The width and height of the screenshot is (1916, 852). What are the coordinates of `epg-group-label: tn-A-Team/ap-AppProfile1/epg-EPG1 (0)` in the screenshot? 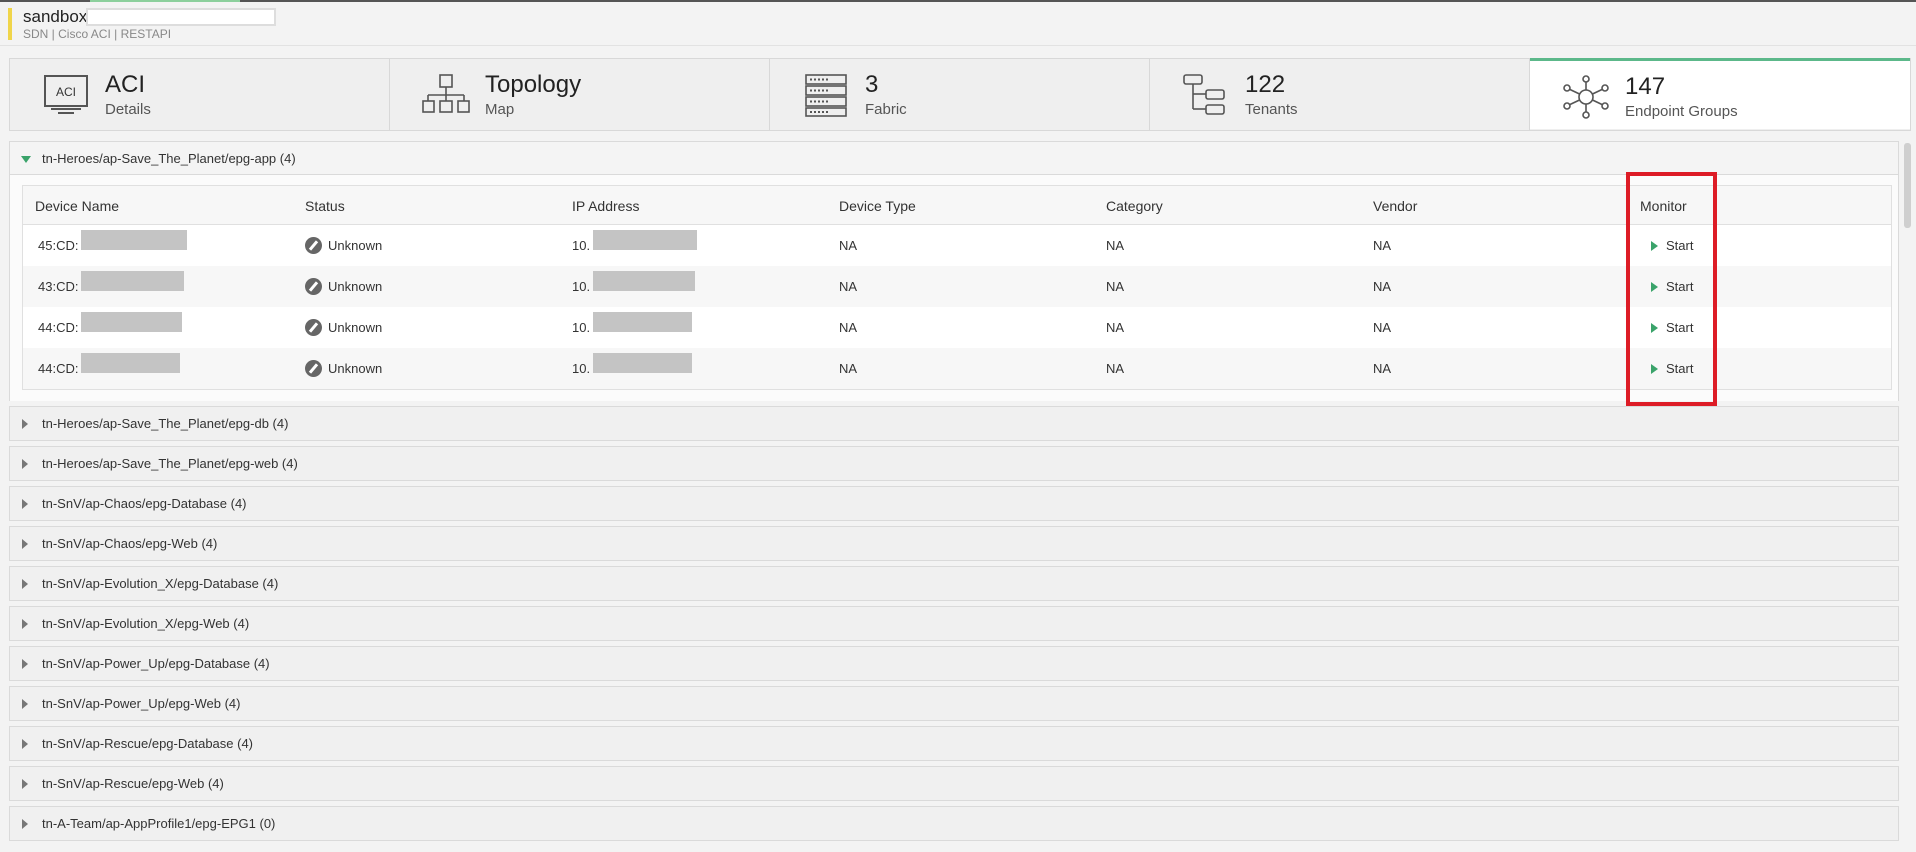 It's located at (159, 823).